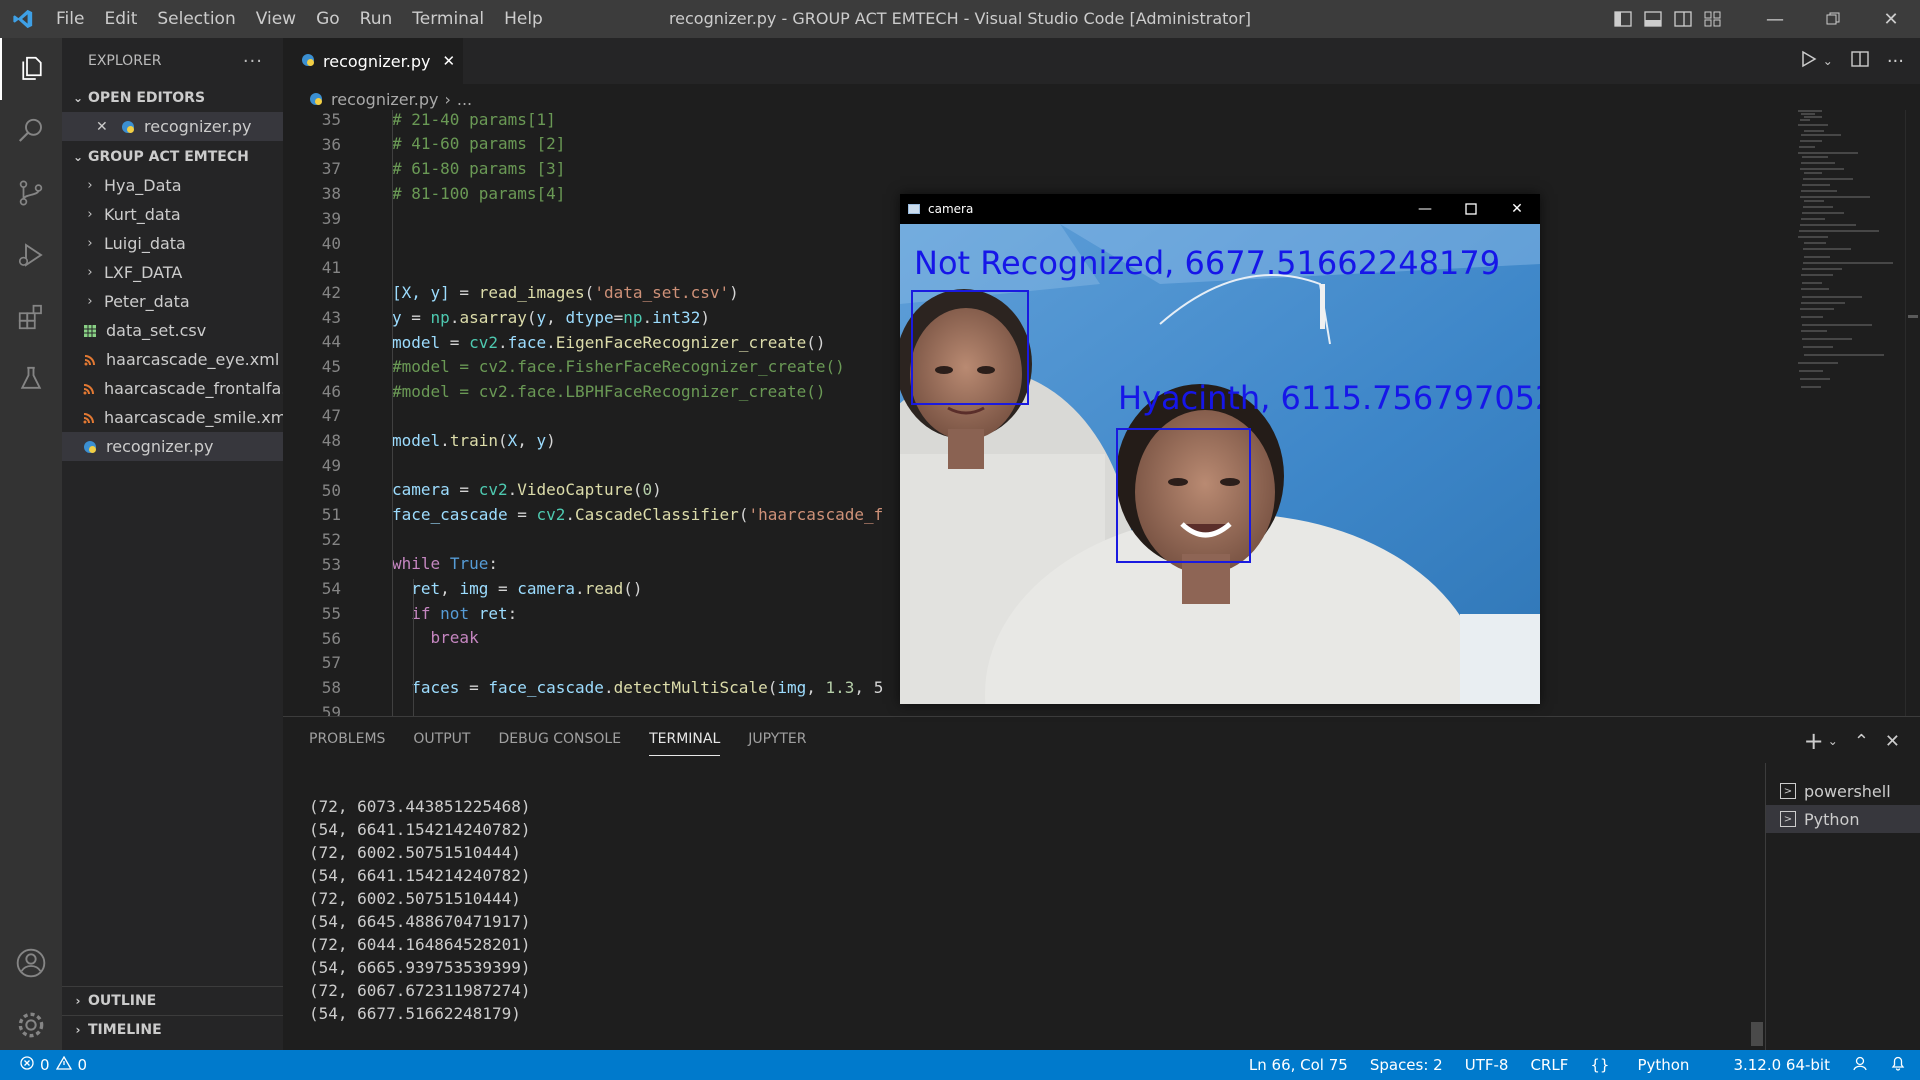  Describe the element at coordinates (172, 98) in the screenshot. I see `open-editors-section: ⌄ OPEN EDITORS` at that location.